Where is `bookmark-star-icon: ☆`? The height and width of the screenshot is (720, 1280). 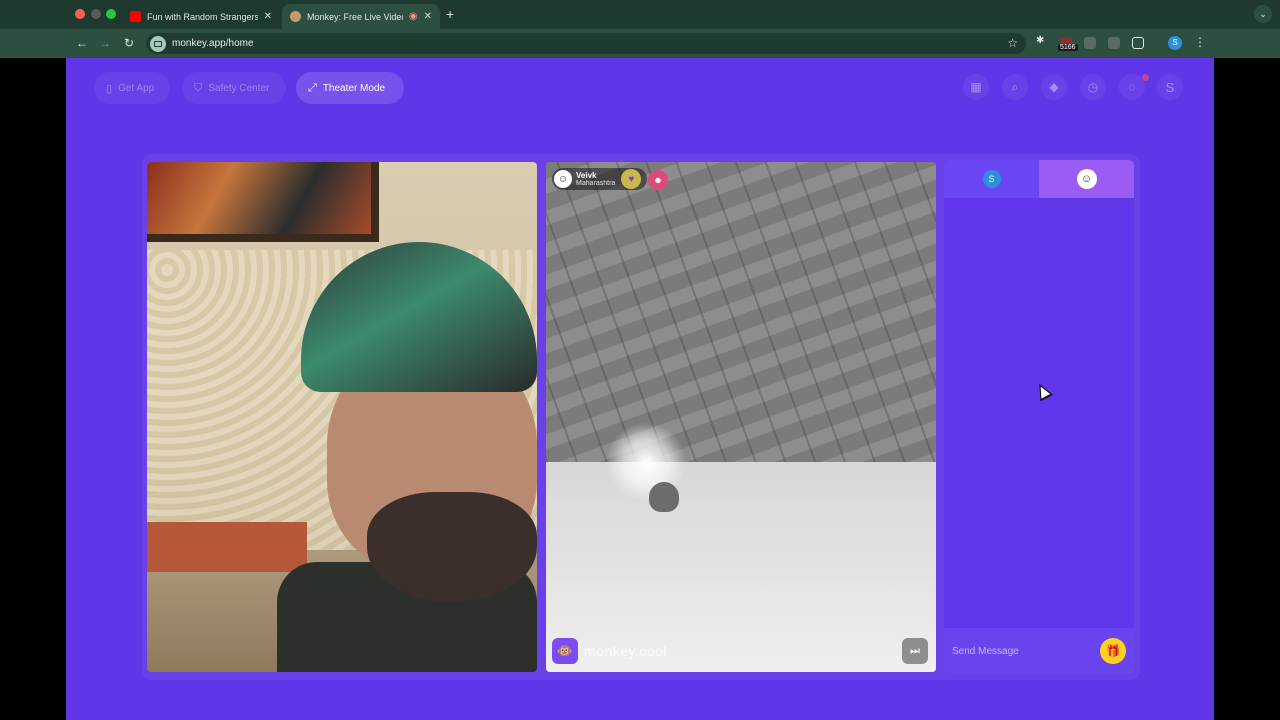
bookmark-star-icon: ☆ is located at coordinates (1012, 43).